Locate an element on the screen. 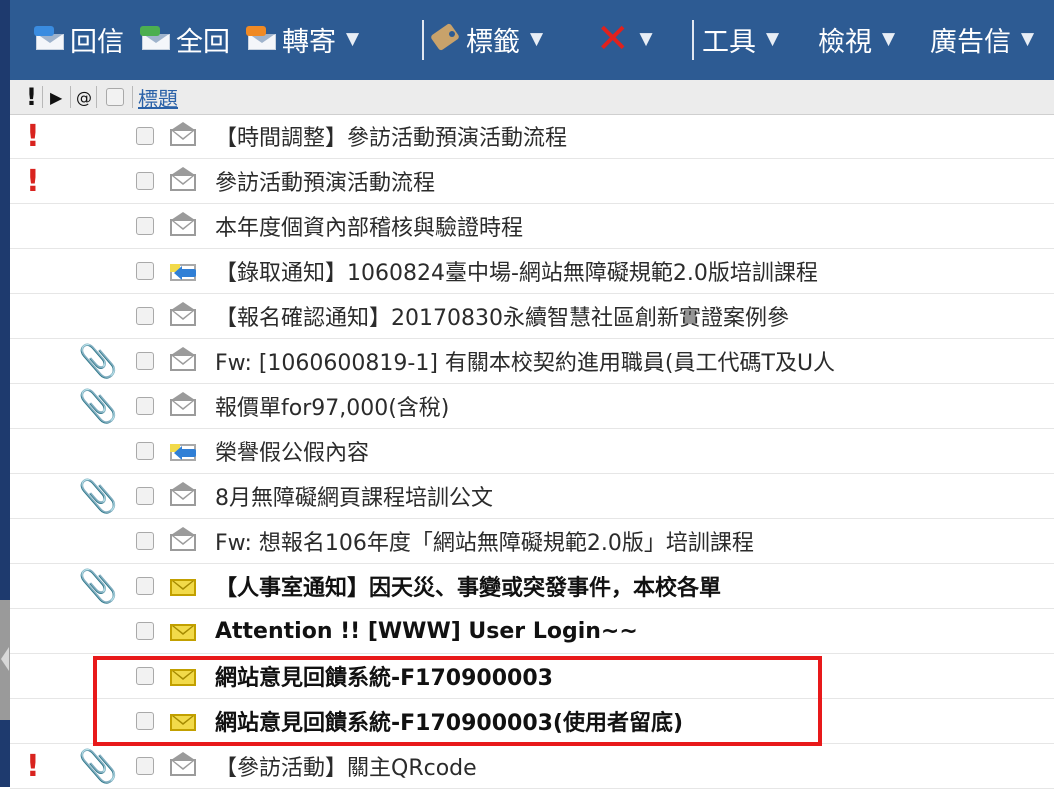 The height and width of the screenshot is (789, 1054). subject-cell: Attention !! [WWW] User Login~~ is located at coordinates (426, 631).